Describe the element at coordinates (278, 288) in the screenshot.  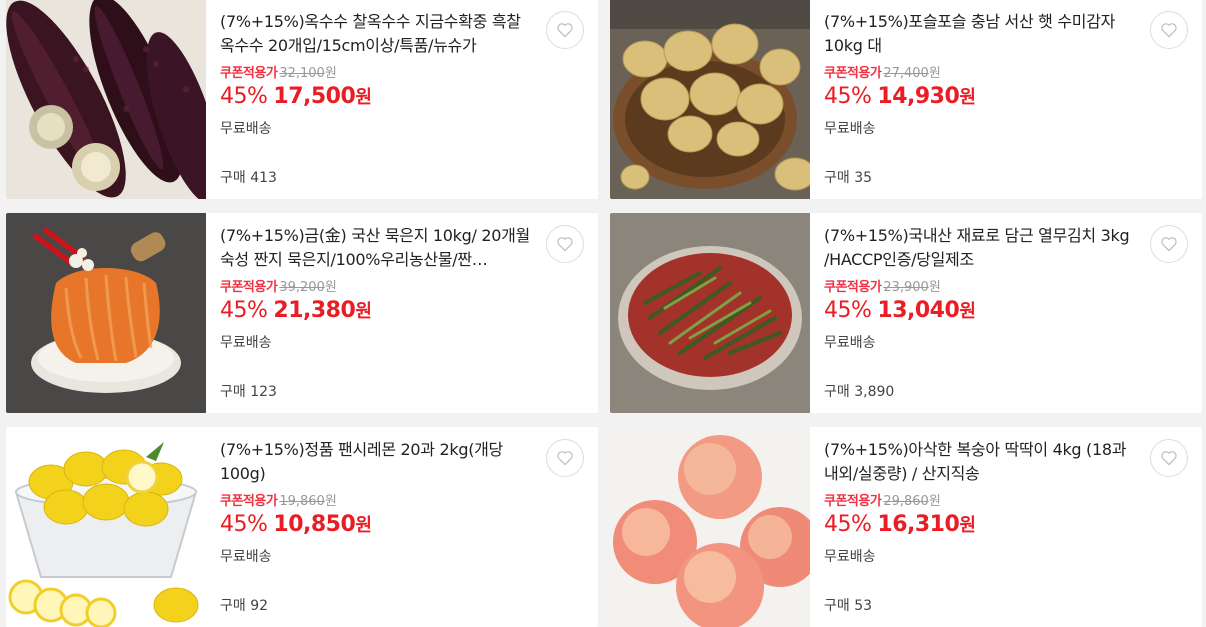
I see `coupon-price-row: 쿠폰적용가 39,200원` at that location.